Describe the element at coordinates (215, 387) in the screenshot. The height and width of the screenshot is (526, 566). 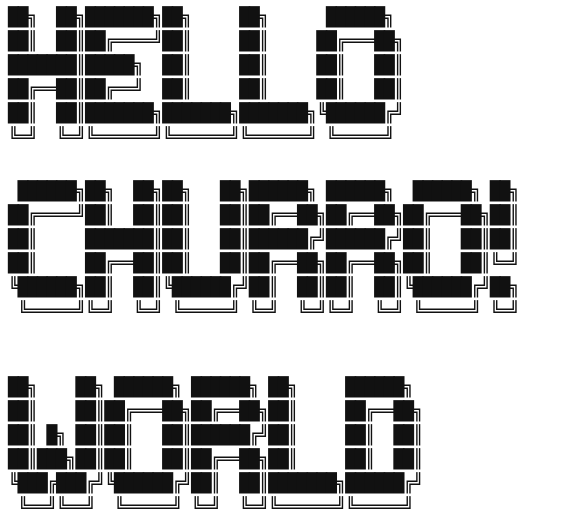
I see `ascii-line: ██╗ ██╗ ██████╗ ██████╗ ██╗ ██████╗` at that location.